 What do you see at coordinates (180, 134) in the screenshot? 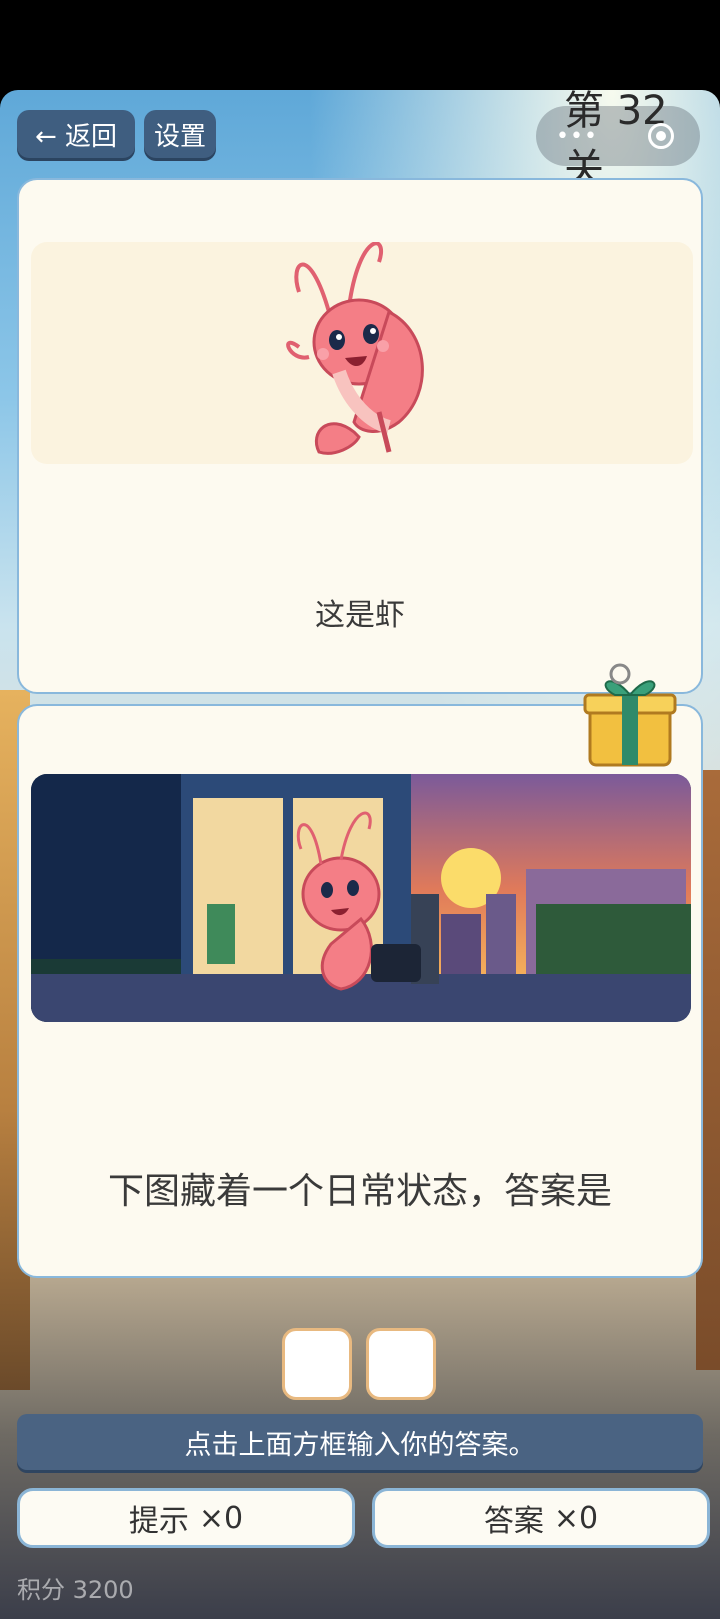
I see `settings-button: 设置` at bounding box center [180, 134].